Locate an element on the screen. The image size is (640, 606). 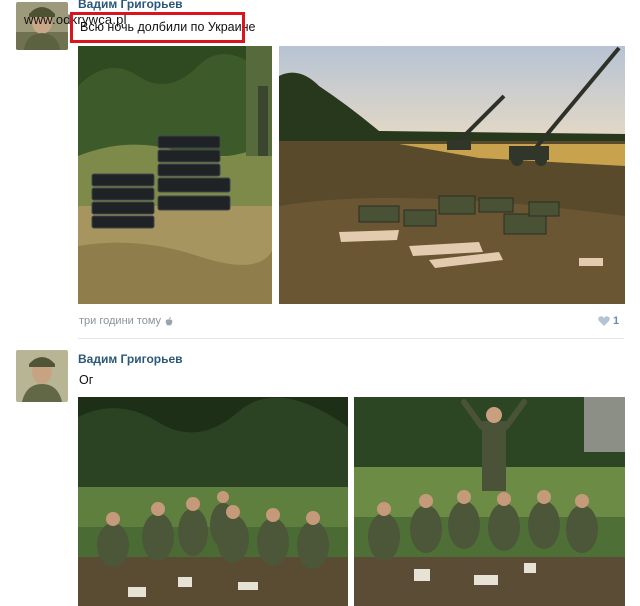
timestamp-label: три години тому is located at coordinates (120, 321).